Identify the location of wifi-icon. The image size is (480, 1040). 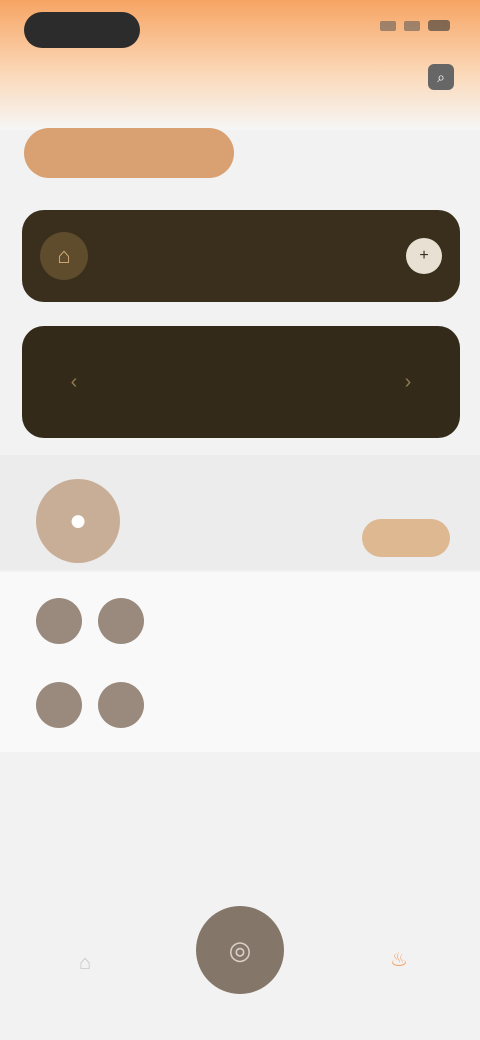
(412, 25).